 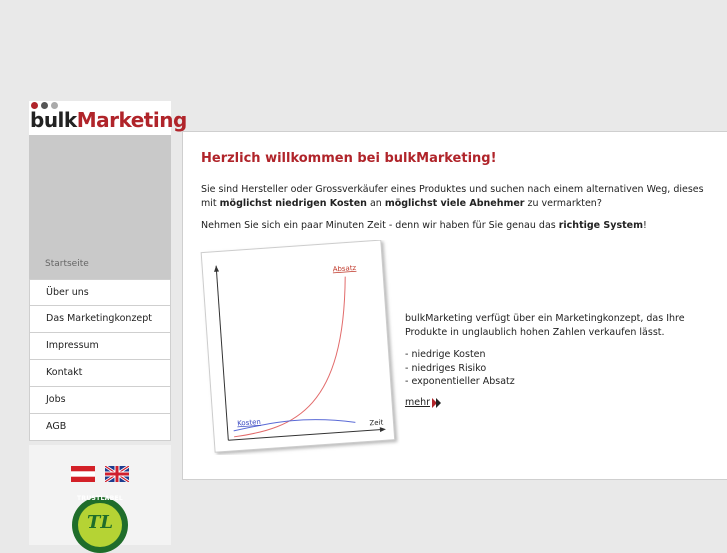 I want to click on sales-cost-illustration: Absatz Kosten Zeit, so click(x=298, y=346).